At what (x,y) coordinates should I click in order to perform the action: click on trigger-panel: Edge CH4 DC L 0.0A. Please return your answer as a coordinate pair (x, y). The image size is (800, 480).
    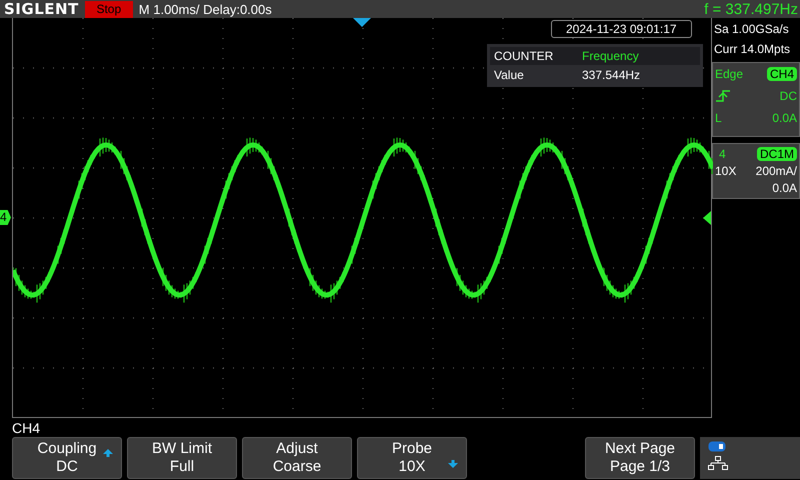
    Looking at the image, I should click on (756, 99).